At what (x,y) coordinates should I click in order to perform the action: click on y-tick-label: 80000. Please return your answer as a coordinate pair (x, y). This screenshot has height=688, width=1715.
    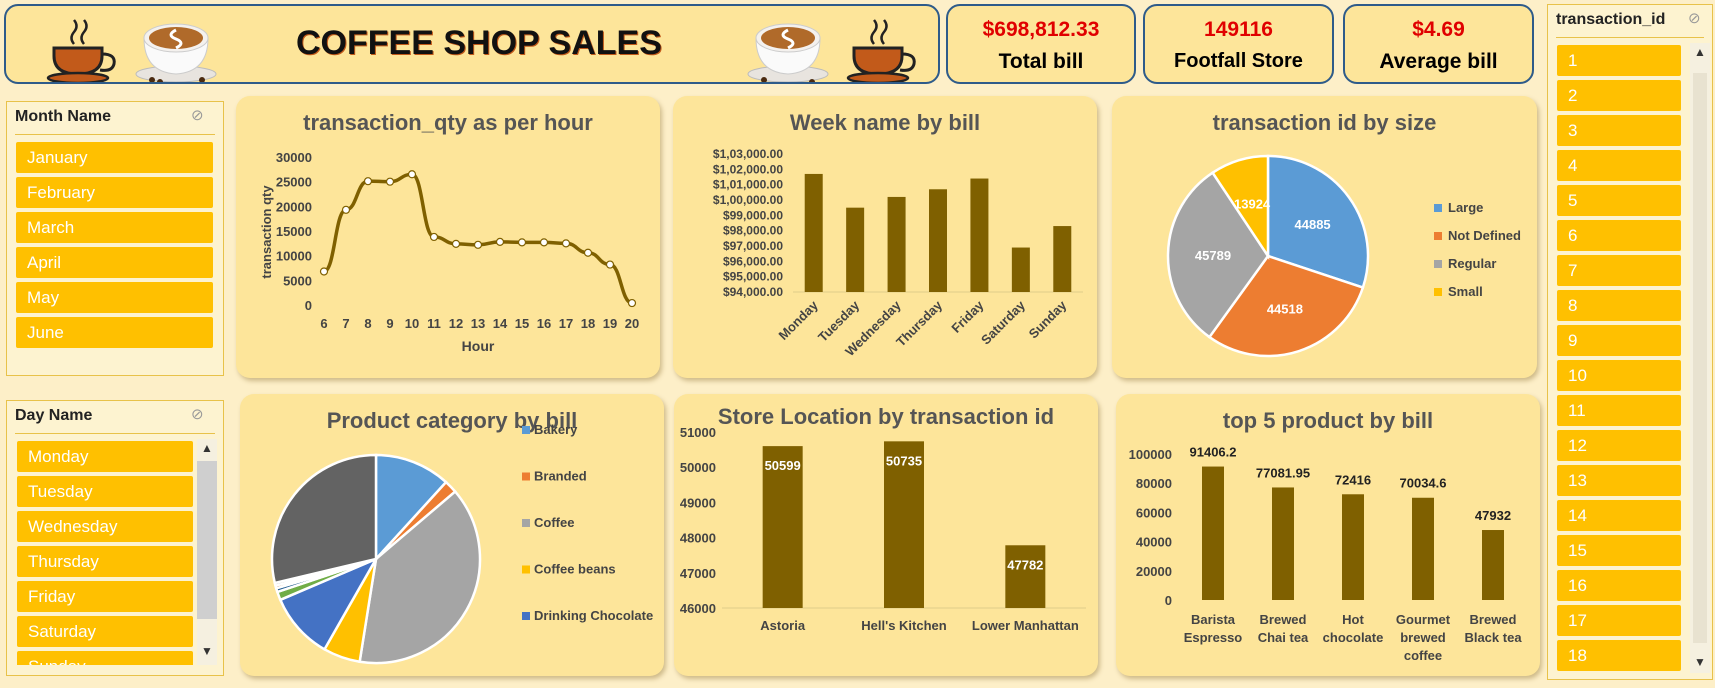
    Looking at the image, I should click on (1154, 483).